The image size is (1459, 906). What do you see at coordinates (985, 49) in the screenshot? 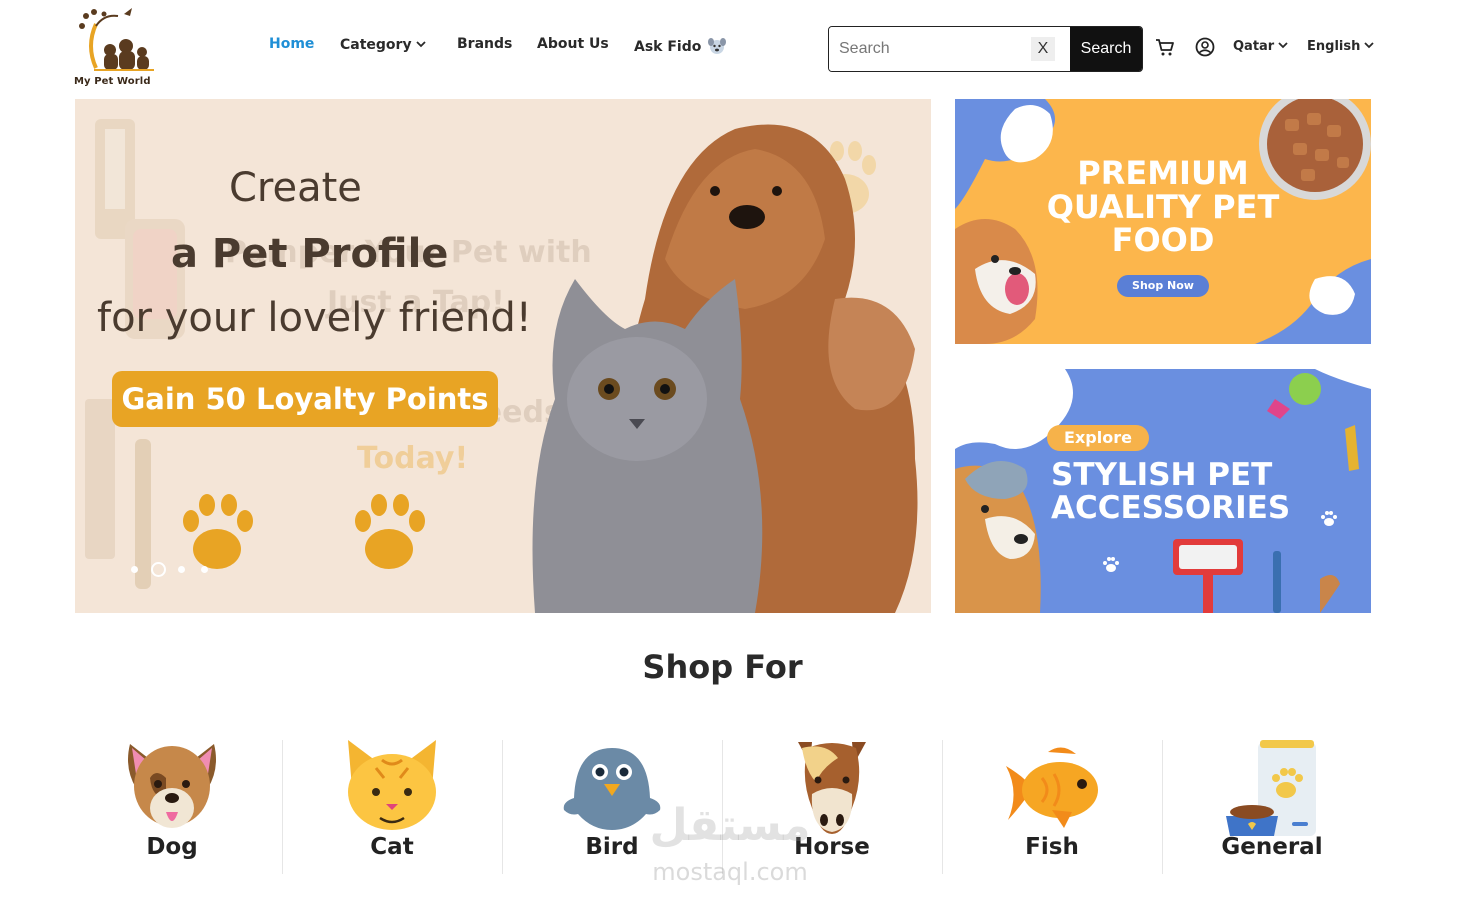
I see `search-bar: X Search` at bounding box center [985, 49].